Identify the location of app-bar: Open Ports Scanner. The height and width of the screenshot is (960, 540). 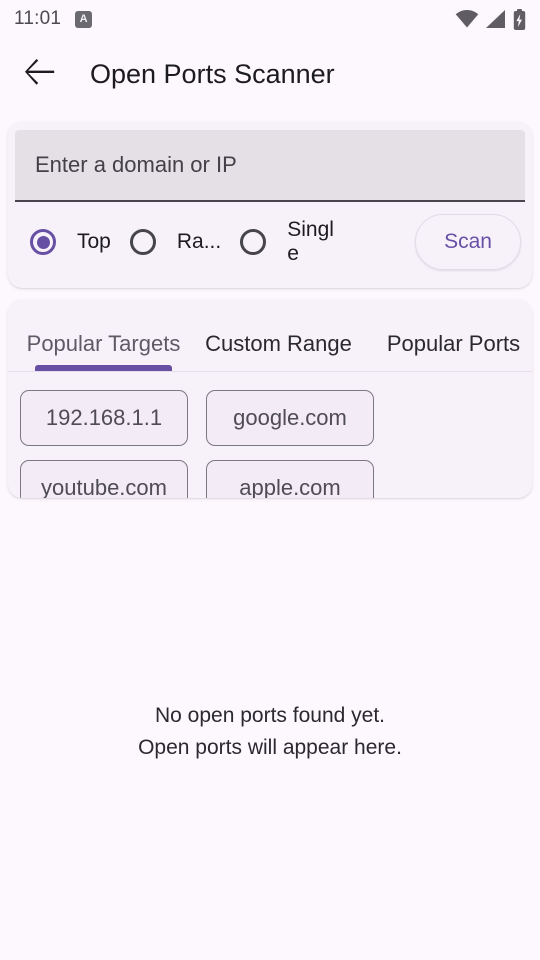
(270, 74).